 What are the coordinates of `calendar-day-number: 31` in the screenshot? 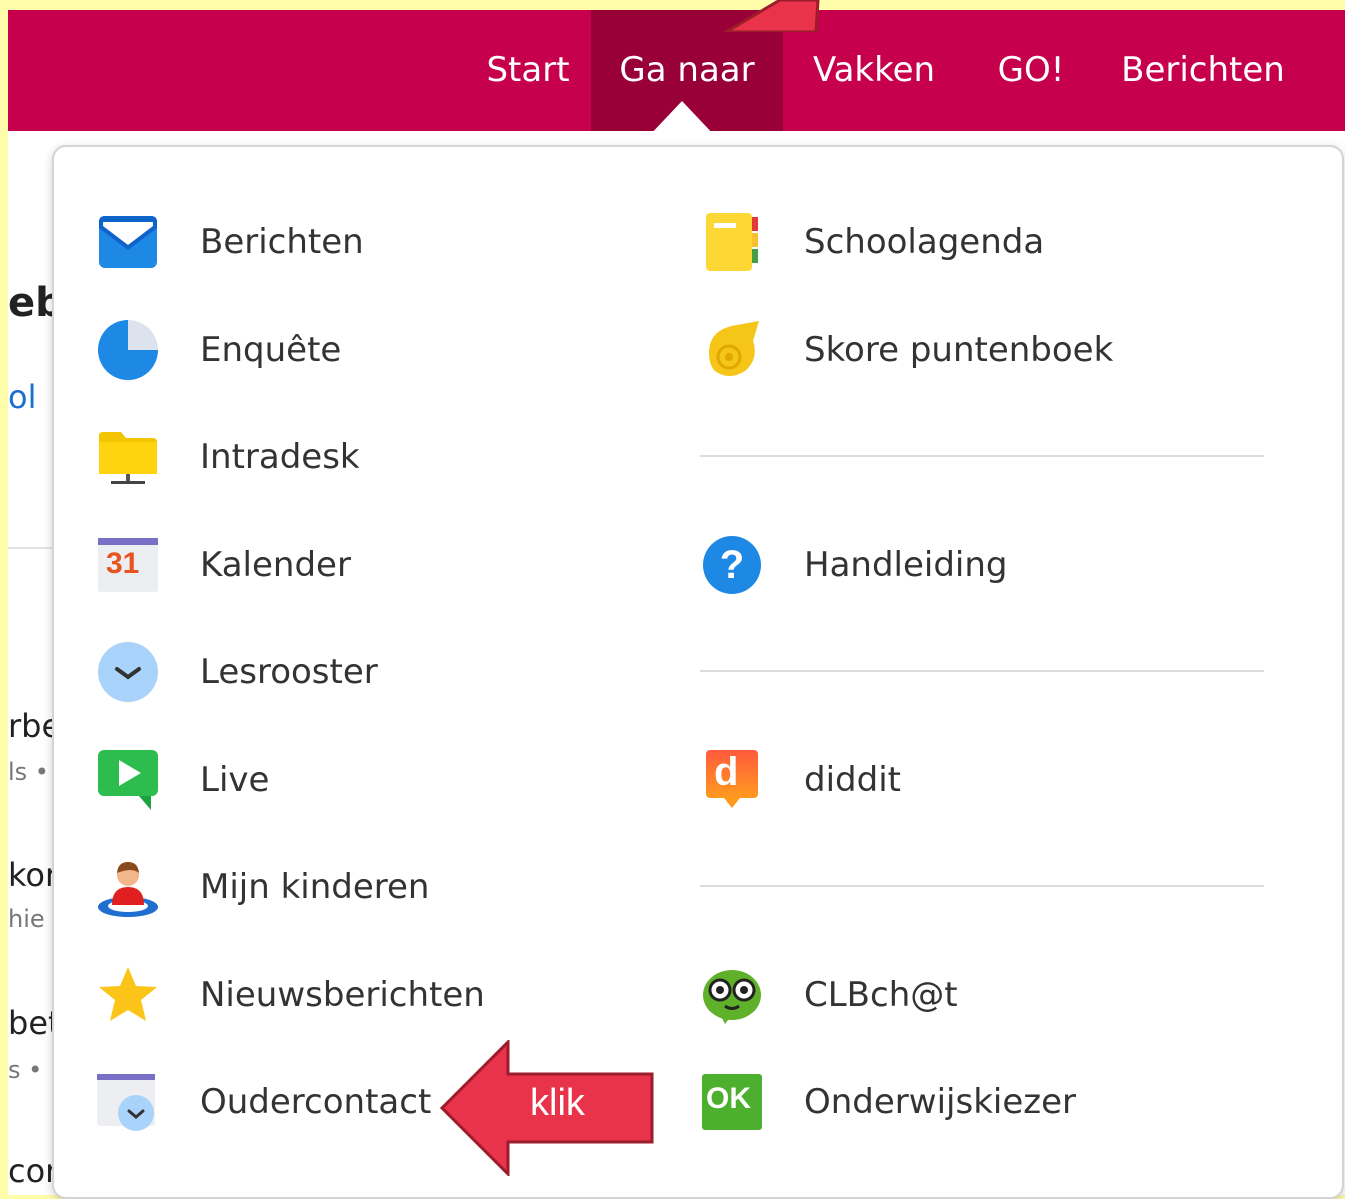 It's located at (123, 563).